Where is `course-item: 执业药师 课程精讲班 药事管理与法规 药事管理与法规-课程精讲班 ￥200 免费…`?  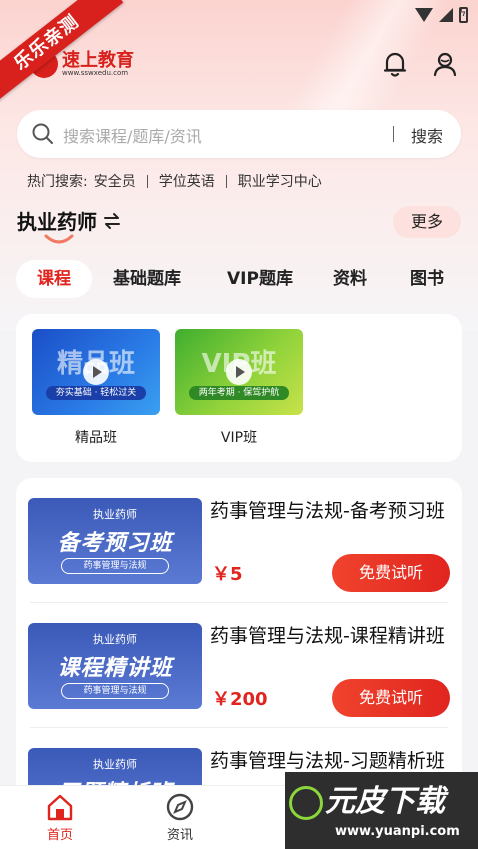 course-item: 执业药师 课程精讲班 药事管理与法规 药事管理与法规-课程精讲班 ￥200 免费… is located at coordinates (239, 665).